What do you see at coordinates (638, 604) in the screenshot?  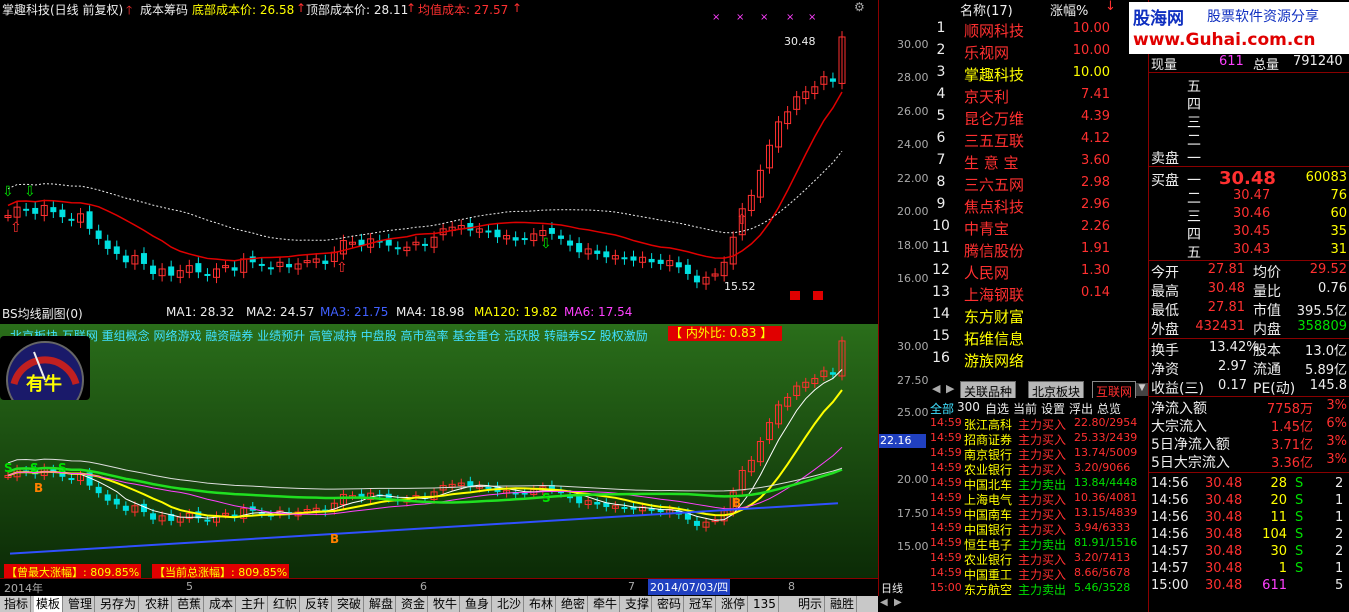 I see `tab-19: 支撑` at bounding box center [638, 604].